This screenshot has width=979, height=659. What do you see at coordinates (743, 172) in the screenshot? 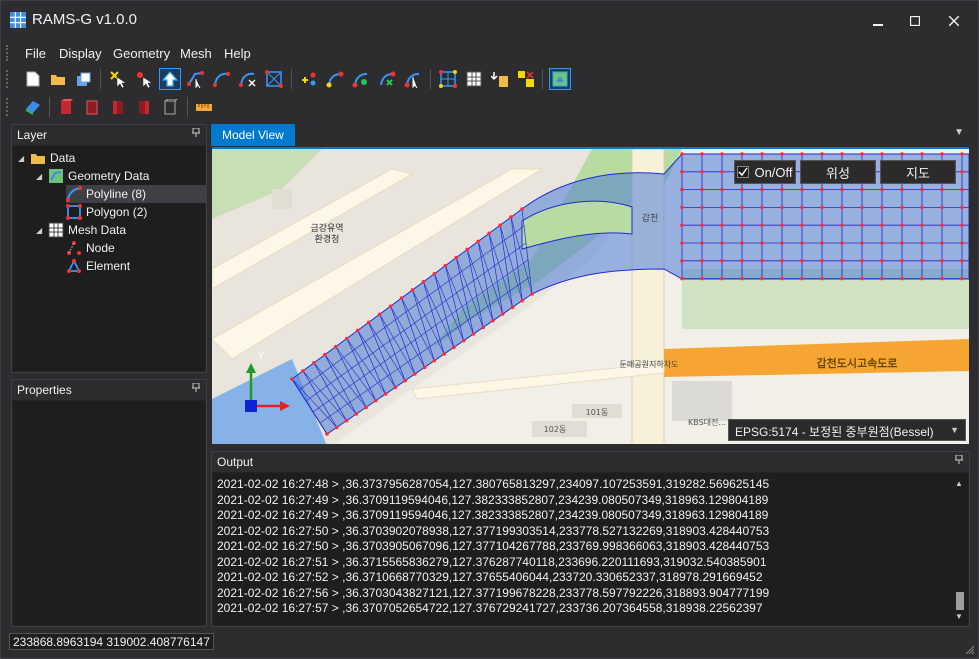
I see `checkbox-icon` at bounding box center [743, 172].